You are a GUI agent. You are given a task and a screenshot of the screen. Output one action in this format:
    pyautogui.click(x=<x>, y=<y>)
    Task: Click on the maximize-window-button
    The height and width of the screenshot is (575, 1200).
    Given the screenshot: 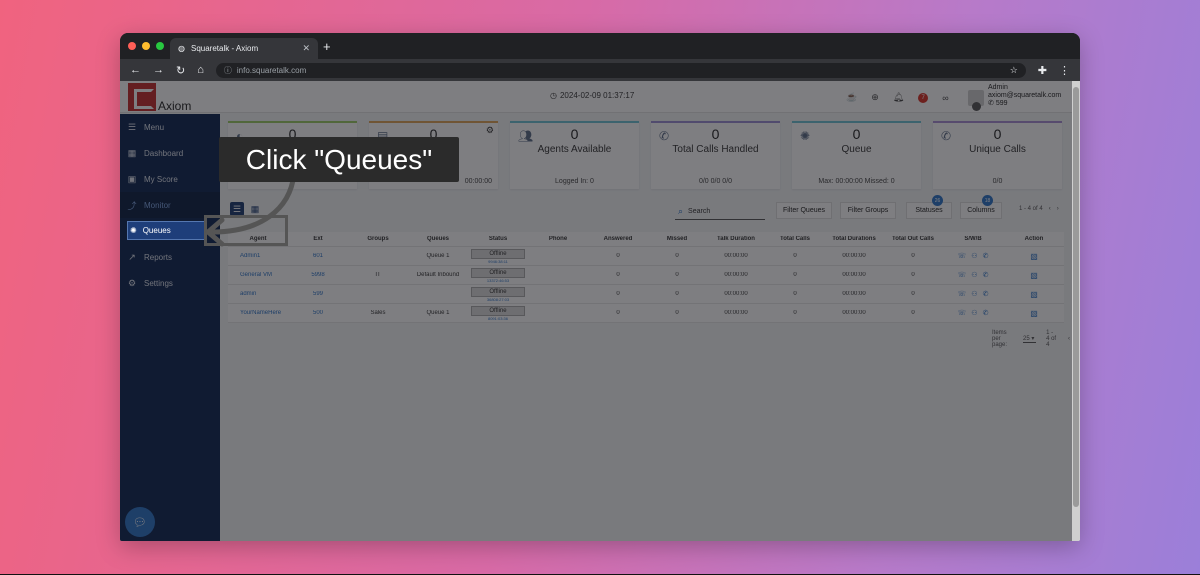 What is the action you would take?
    pyautogui.click(x=160, y=46)
    